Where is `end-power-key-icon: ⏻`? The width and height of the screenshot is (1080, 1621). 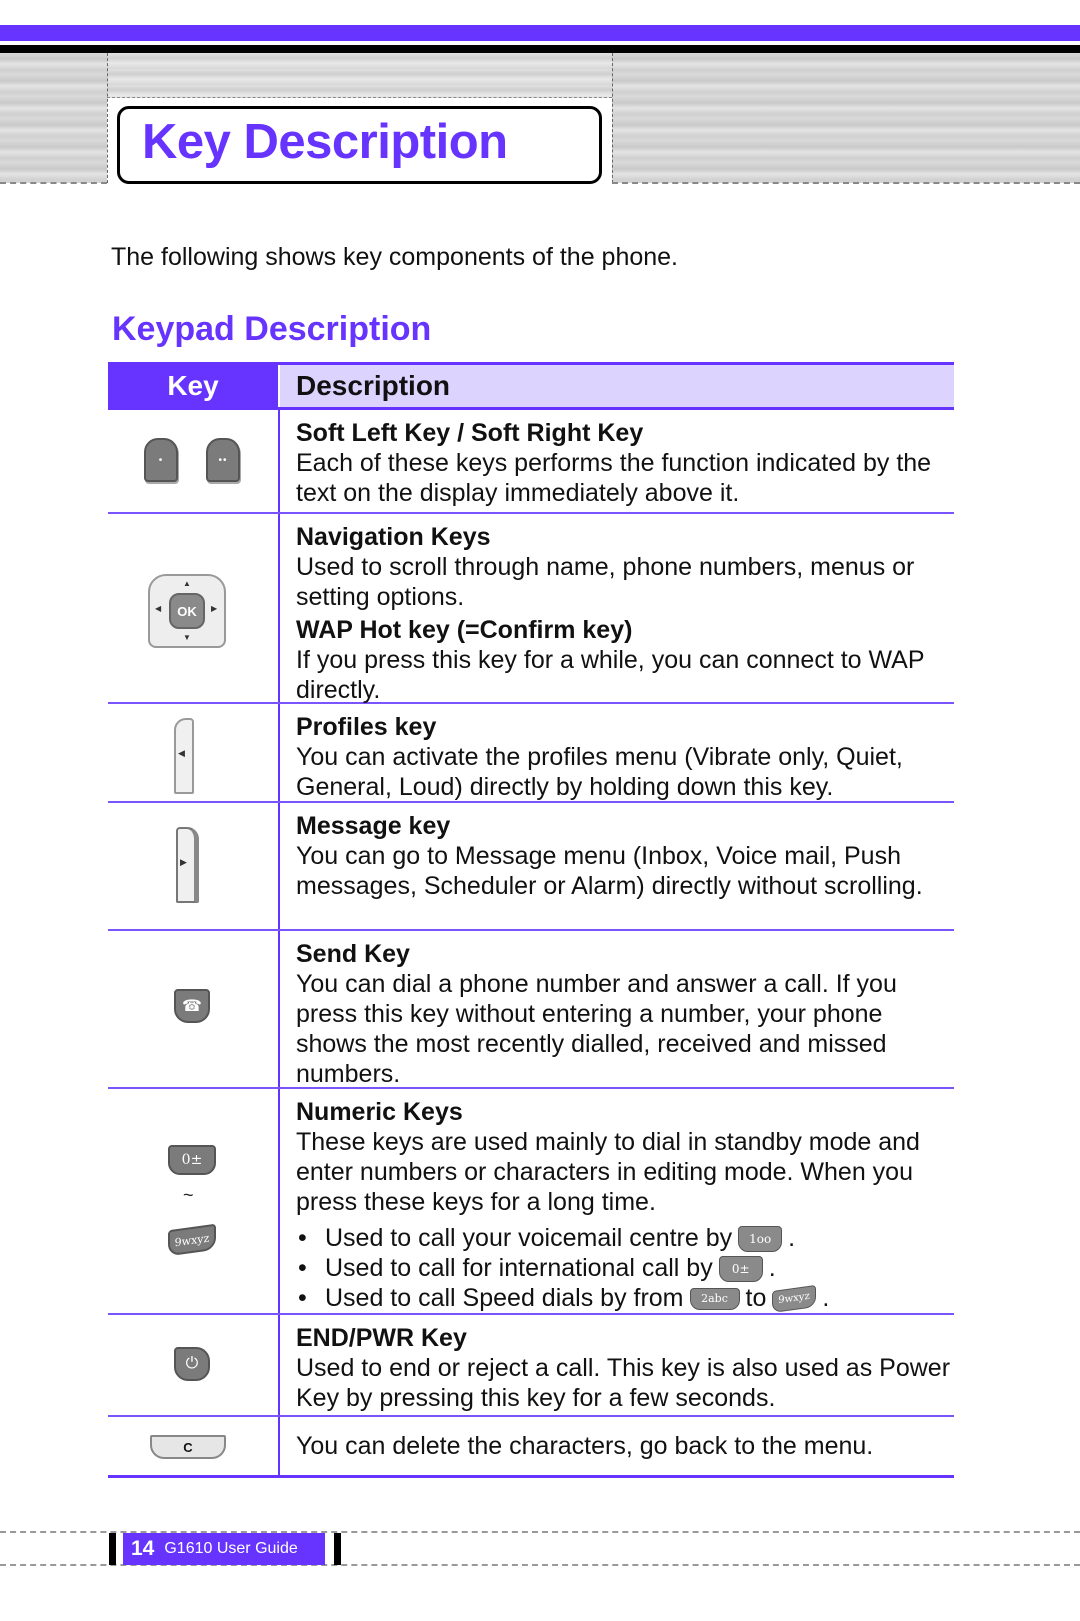
end-power-key-icon: ⏻ is located at coordinates (192, 1364).